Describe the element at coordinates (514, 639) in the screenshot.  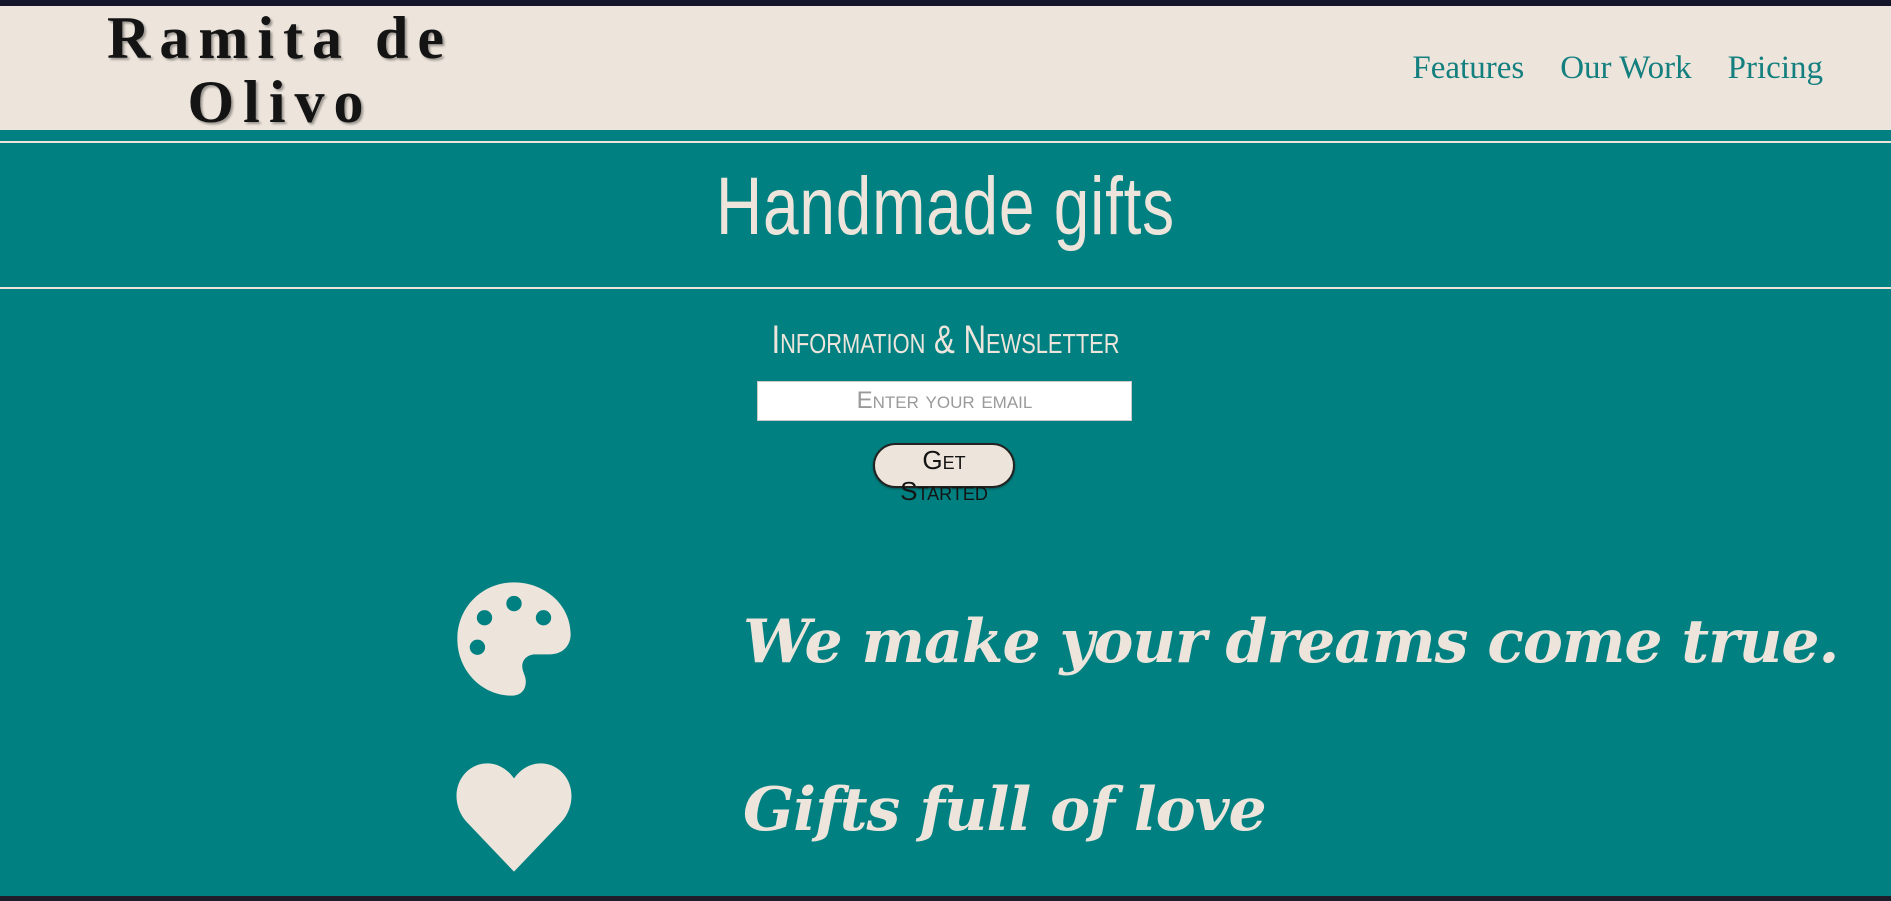
I see `palette-icon` at that location.